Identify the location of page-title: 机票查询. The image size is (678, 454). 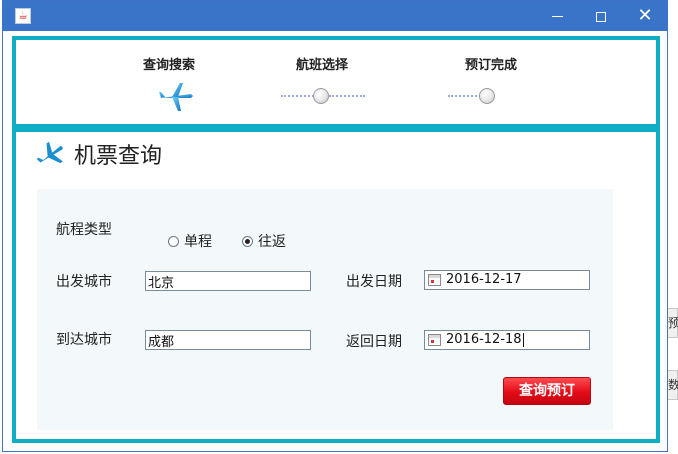
(118, 156).